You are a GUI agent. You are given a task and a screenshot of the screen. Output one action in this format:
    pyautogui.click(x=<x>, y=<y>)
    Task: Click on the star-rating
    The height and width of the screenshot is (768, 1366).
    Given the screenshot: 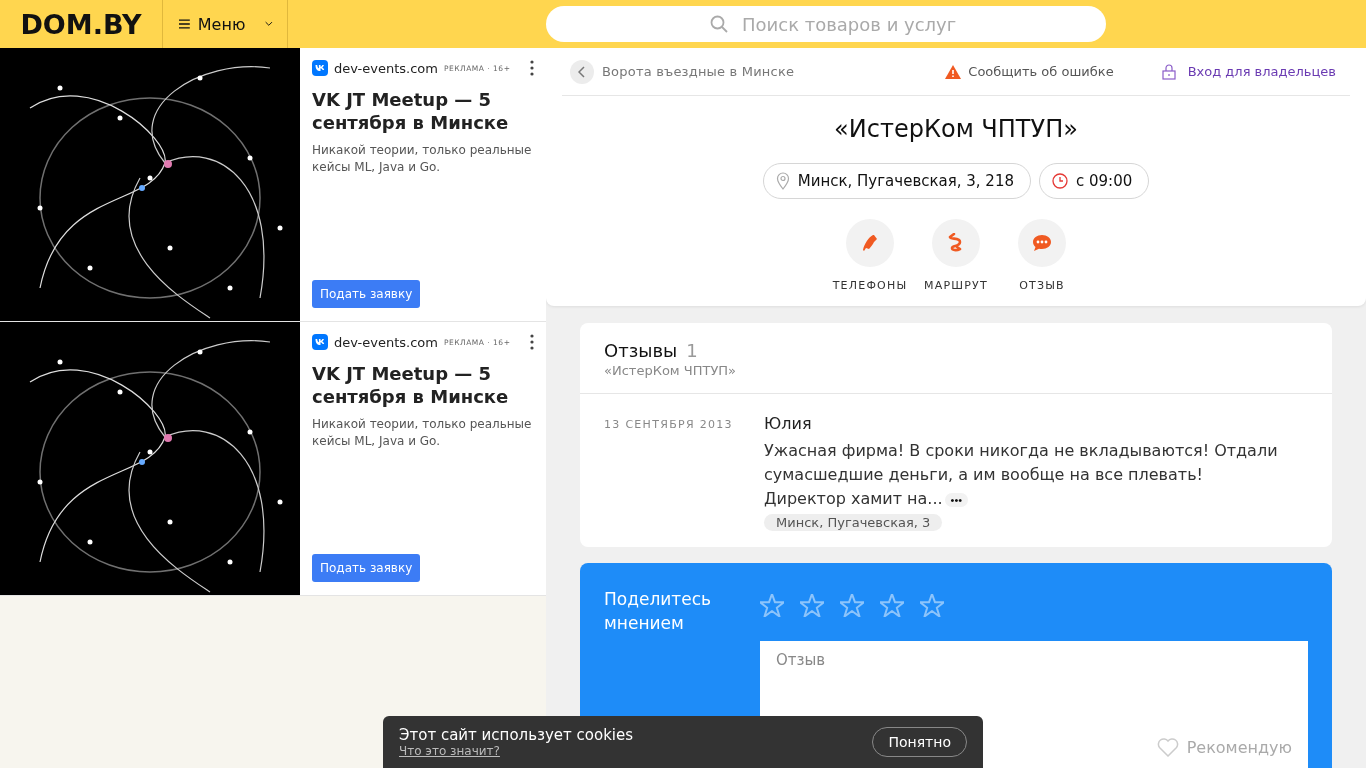 What is the action you would take?
    pyautogui.click(x=852, y=605)
    